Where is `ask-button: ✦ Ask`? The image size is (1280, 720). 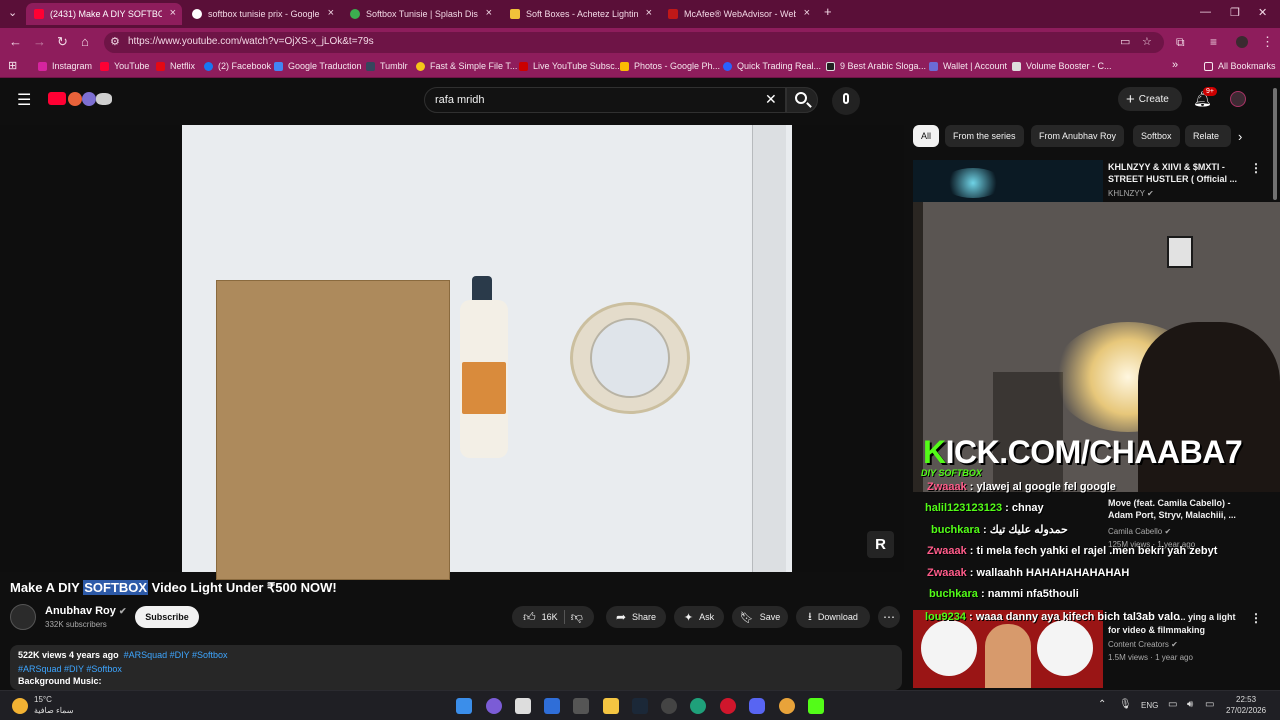
ask-button: ✦ Ask is located at coordinates (699, 617).